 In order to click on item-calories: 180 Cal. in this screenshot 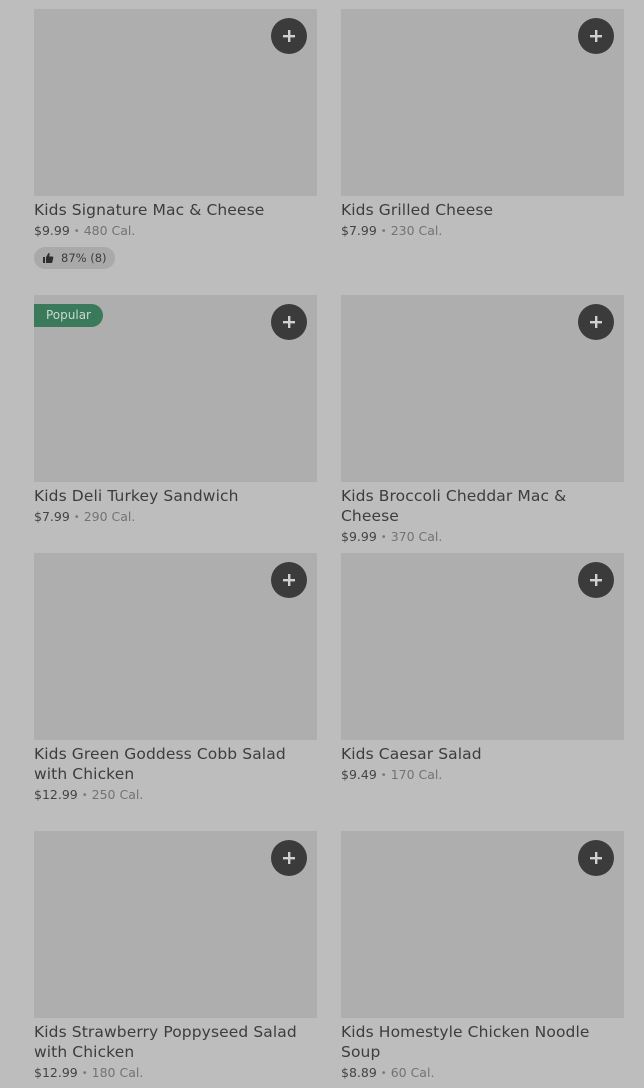, I will do `click(117, 1072)`.